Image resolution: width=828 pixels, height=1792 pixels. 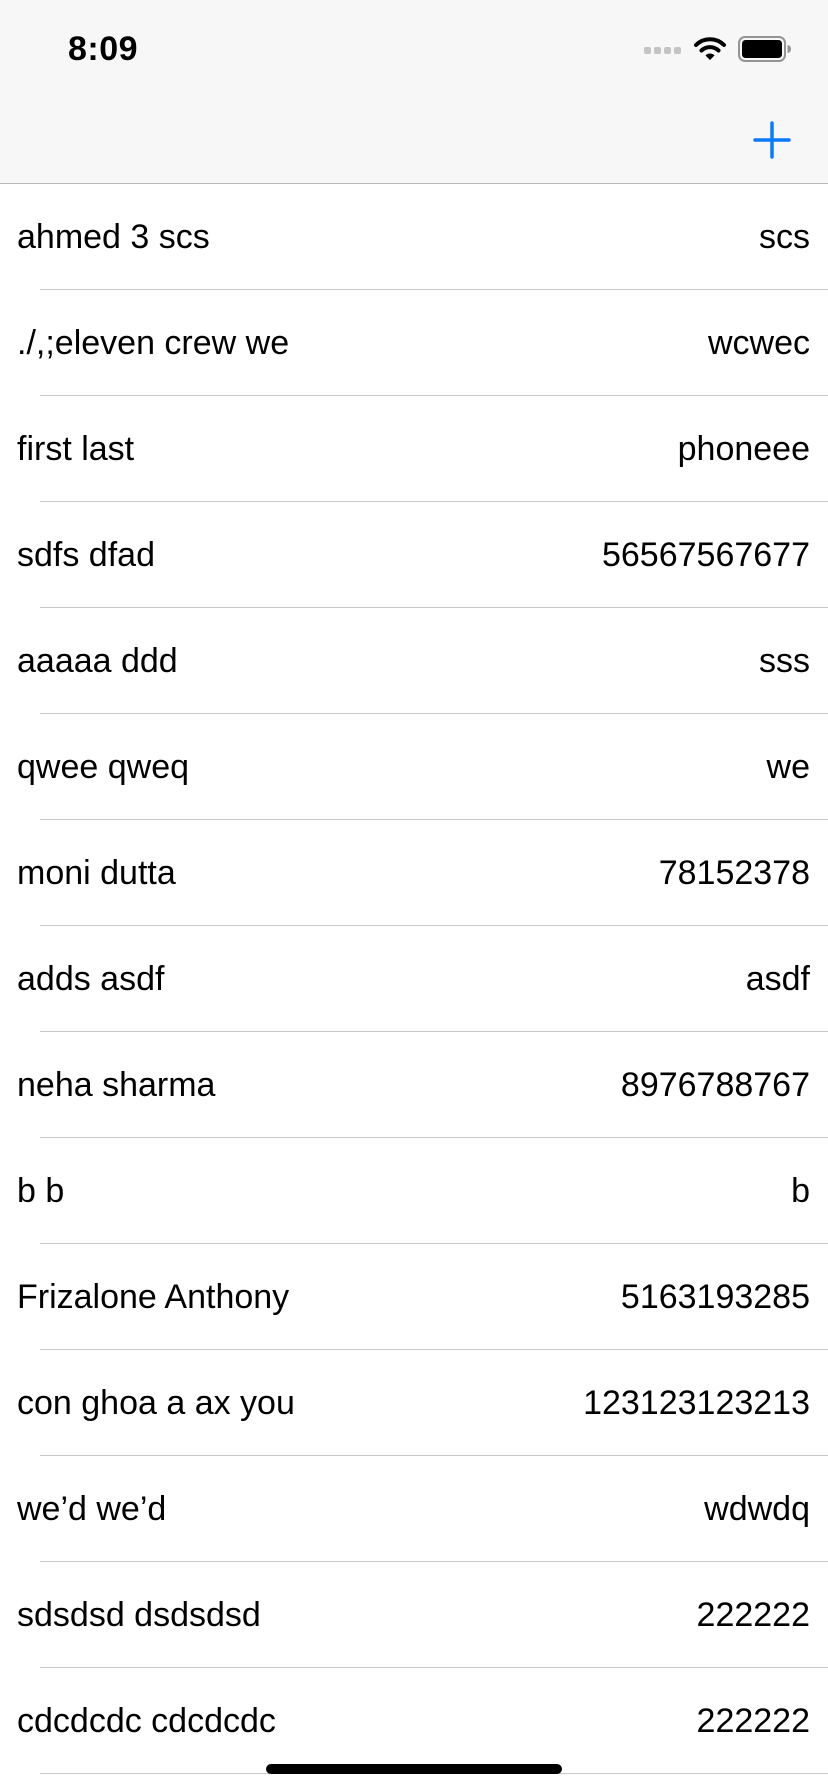 I want to click on home-indicator, so click(x=414, y=1769).